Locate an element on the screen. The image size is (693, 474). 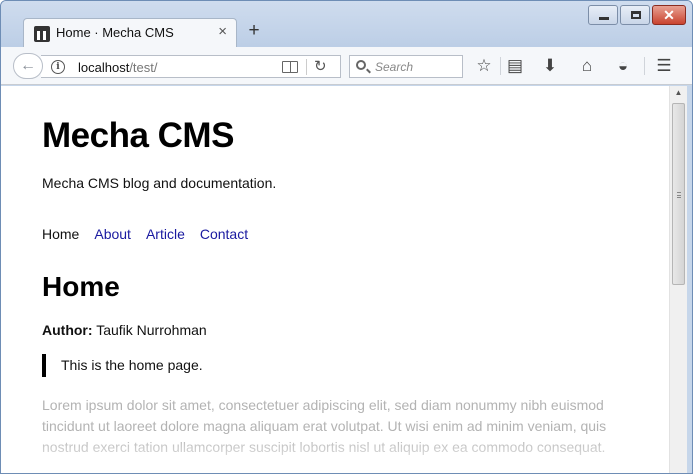
scroll-grip-icon is located at coordinates (679, 195).